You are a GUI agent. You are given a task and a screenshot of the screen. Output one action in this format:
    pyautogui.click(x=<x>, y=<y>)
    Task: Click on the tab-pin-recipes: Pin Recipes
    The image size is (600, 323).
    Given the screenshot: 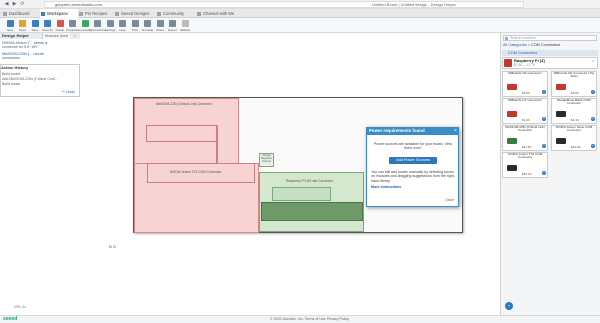 What is the action you would take?
    pyautogui.click(x=96, y=13)
    